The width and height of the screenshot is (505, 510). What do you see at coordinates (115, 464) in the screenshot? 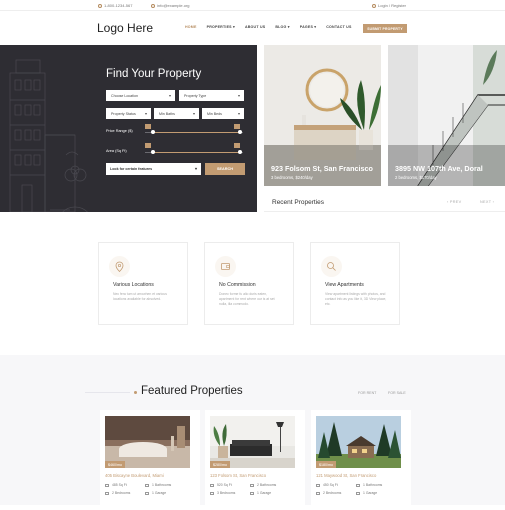
I see `price-badge: $460/mo` at bounding box center [115, 464].